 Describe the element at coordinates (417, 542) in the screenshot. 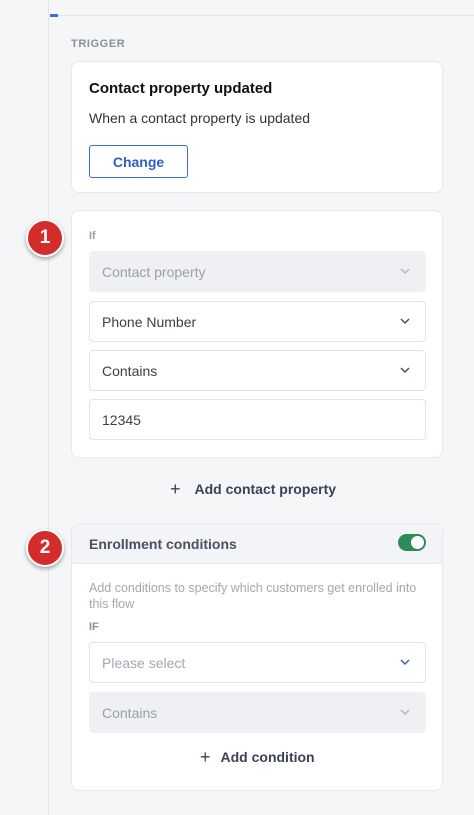

I see `toggle-knob` at that location.